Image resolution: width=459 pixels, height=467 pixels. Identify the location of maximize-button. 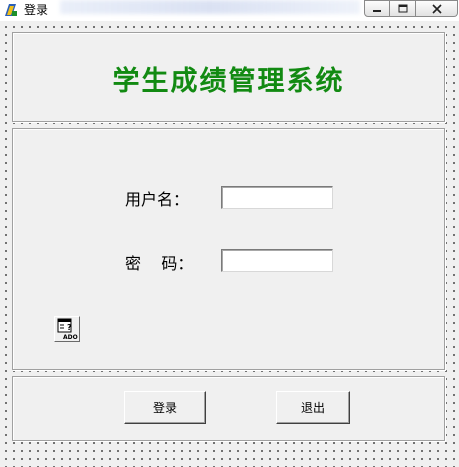
(403, 8).